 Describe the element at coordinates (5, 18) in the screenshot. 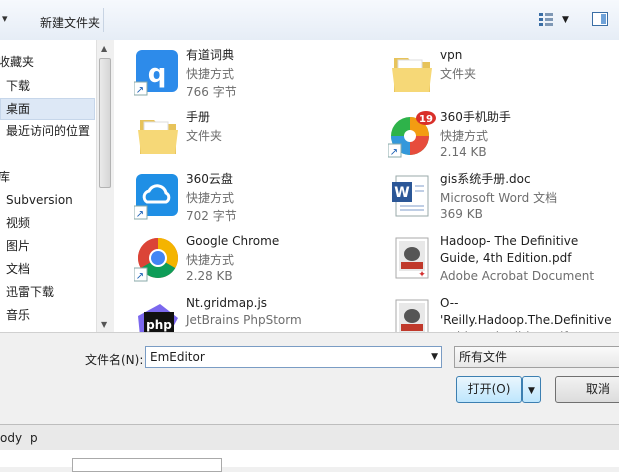

I see `organize-icon: ▾` at that location.